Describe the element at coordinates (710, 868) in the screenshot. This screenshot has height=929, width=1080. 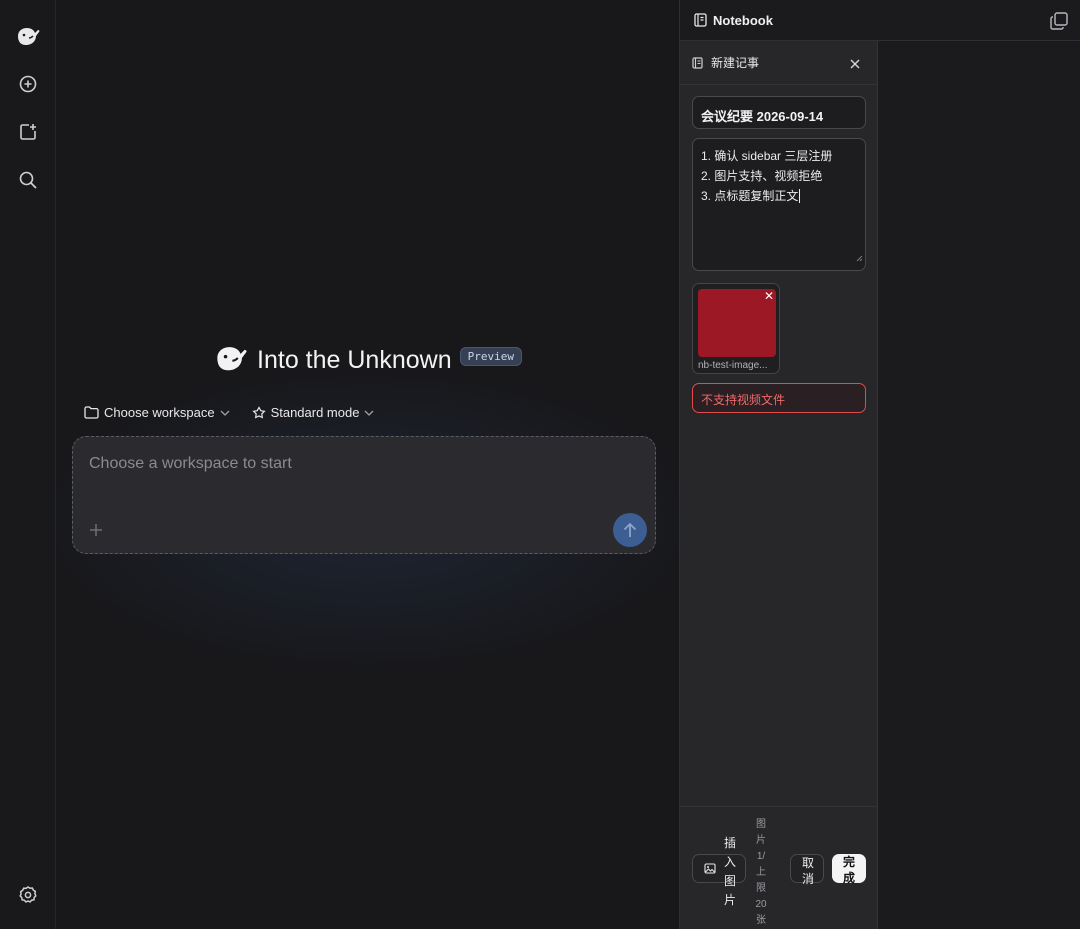
I see `image-icon` at that location.